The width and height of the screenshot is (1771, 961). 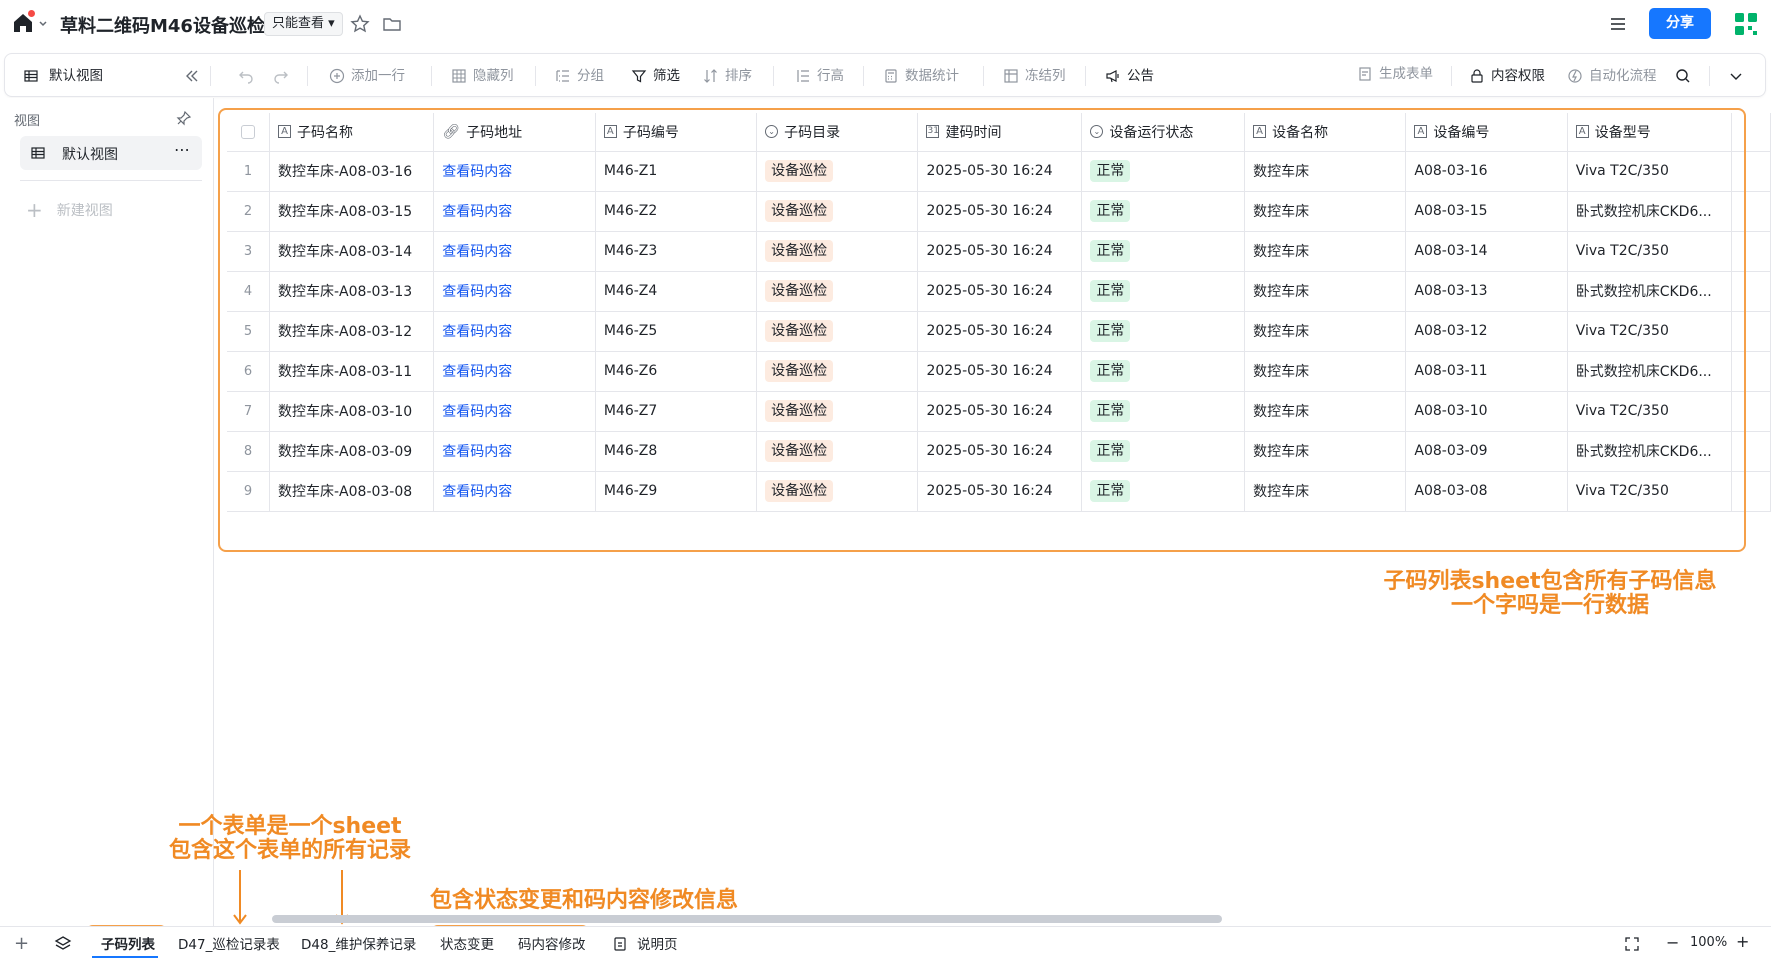 I want to click on automation-label: 自动化流程, so click(x=1623, y=76).